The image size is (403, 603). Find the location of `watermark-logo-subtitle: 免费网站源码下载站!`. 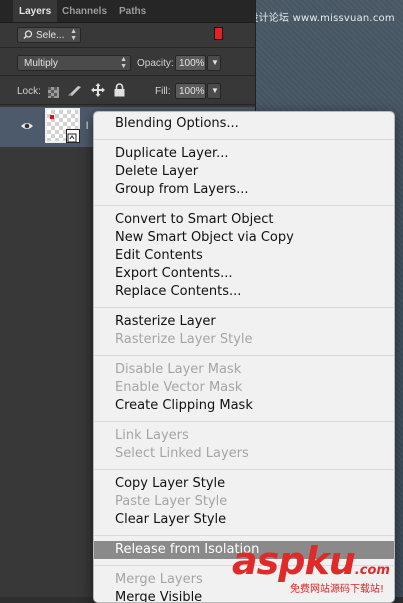

watermark-logo-subtitle: 免费网站源码下载站! is located at coordinates (337, 589).